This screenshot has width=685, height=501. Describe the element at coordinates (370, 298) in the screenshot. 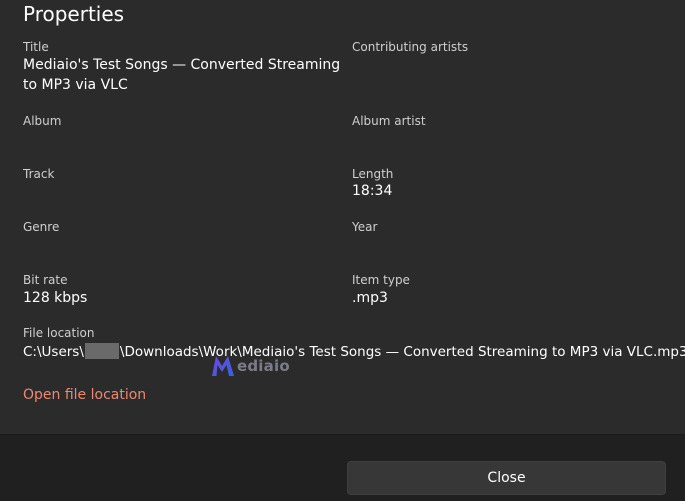

I see `item-type-value: .mp3` at that location.